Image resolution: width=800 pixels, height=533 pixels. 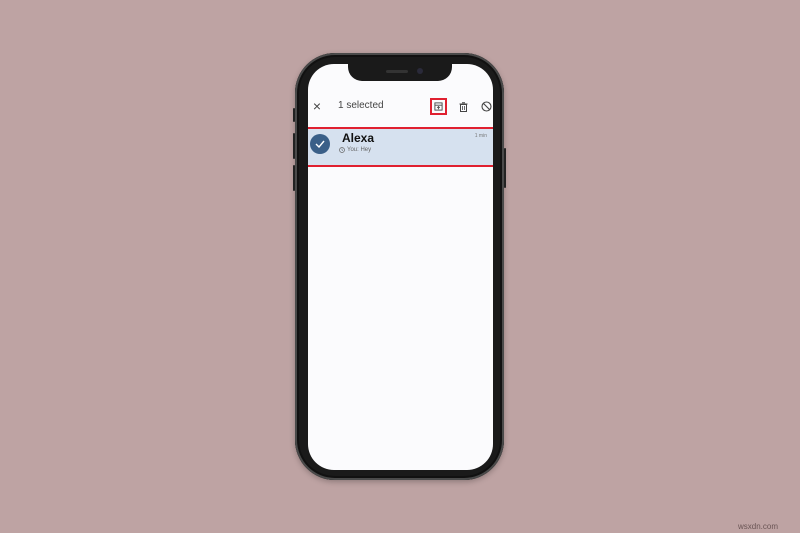 What do you see at coordinates (294, 178) in the screenshot?
I see `volume-down-button` at bounding box center [294, 178].